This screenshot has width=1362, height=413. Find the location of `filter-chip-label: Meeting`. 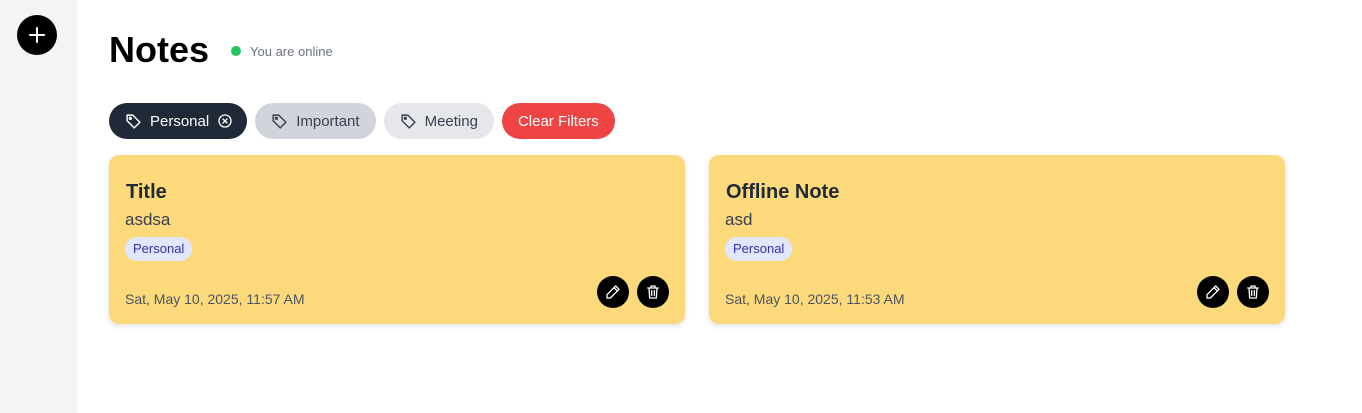

filter-chip-label: Meeting is located at coordinates (451, 121).